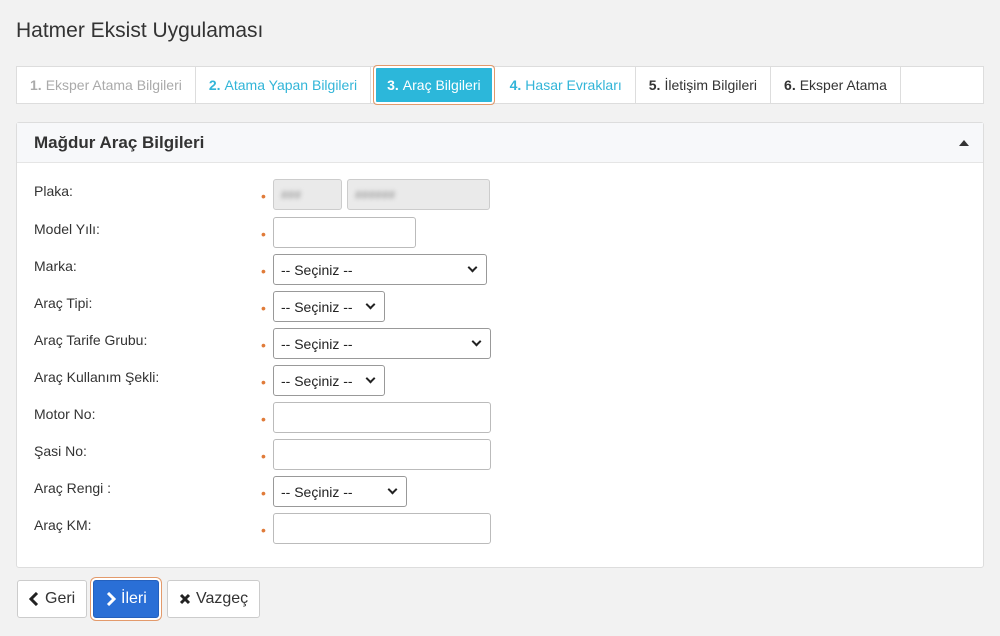  Describe the element at coordinates (53, 191) in the screenshot. I see `field-label: Plaka:` at that location.